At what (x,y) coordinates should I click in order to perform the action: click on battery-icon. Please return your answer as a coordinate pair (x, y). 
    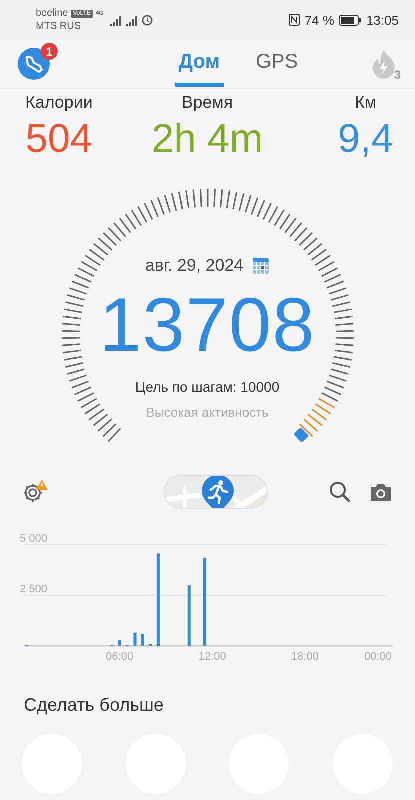
    Looking at the image, I should click on (350, 20).